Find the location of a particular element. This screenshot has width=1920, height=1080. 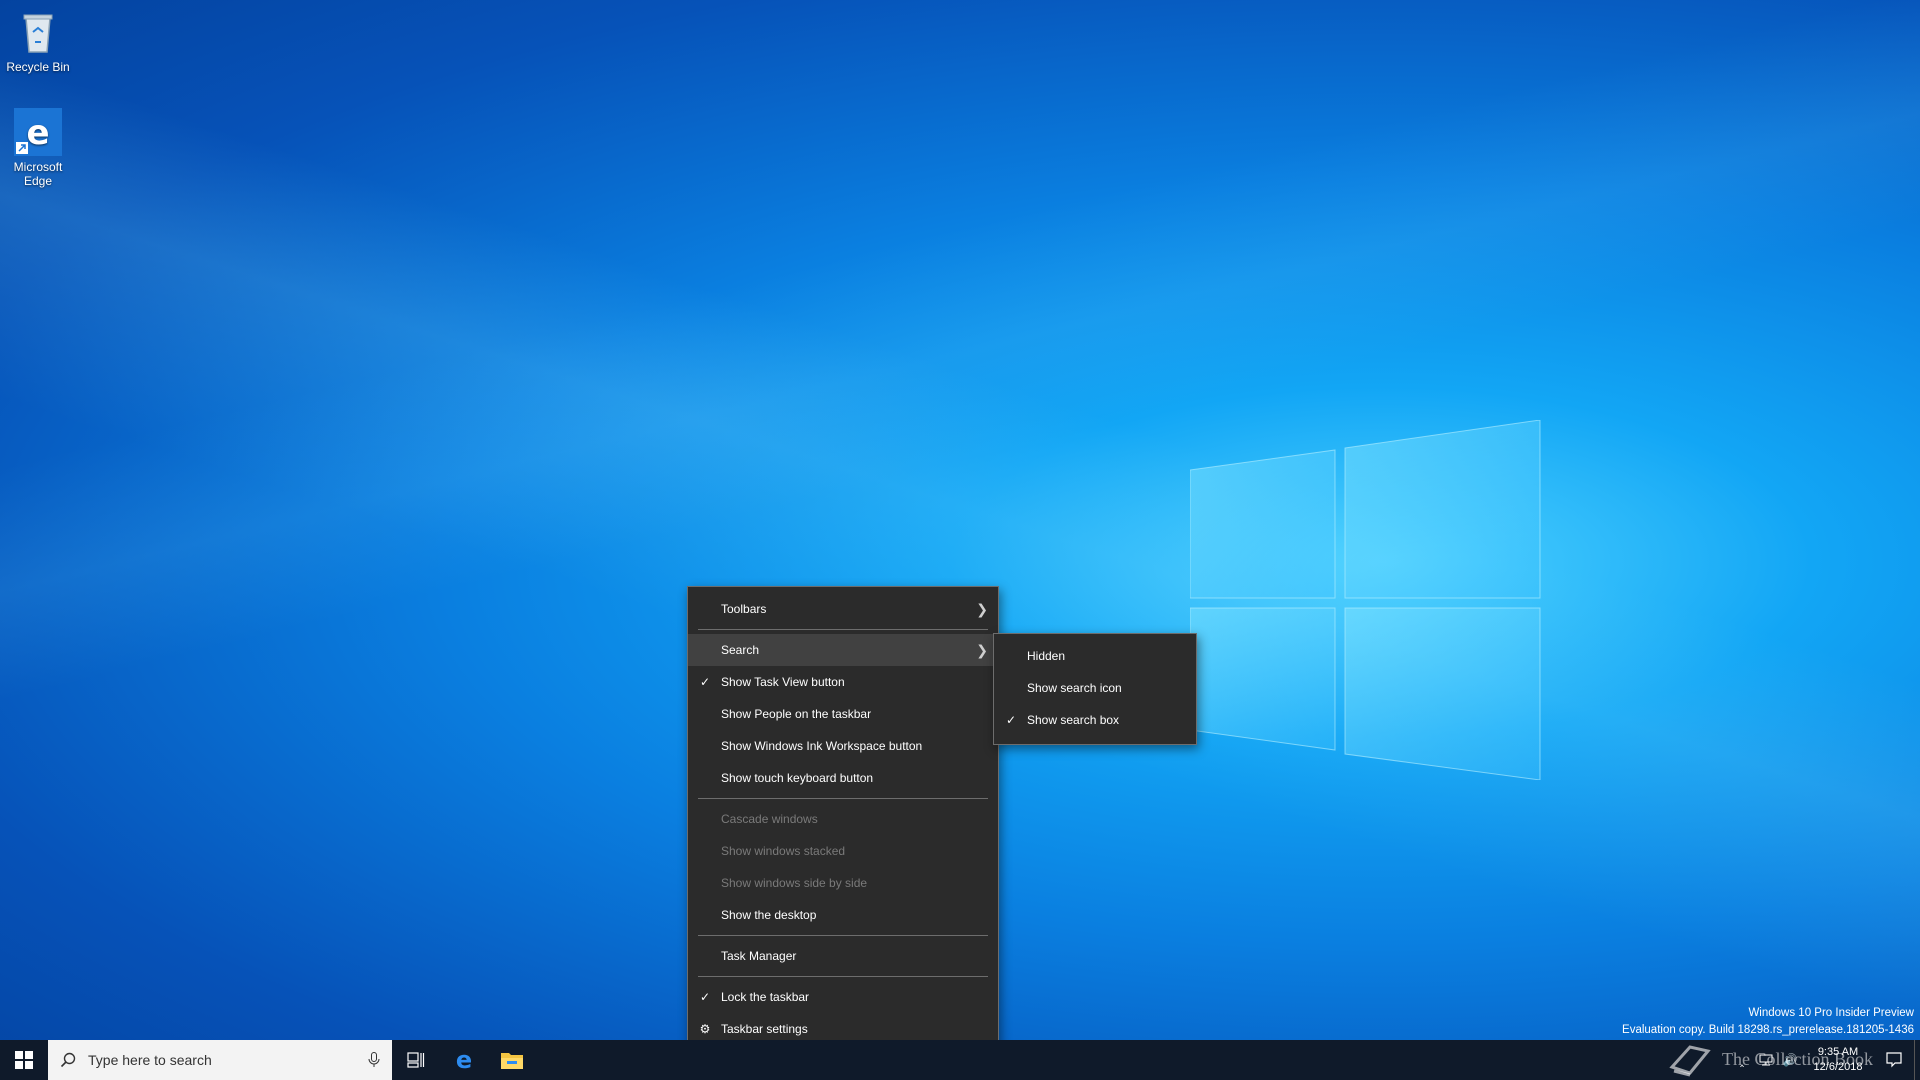

task-view-icon is located at coordinates (416, 1060).